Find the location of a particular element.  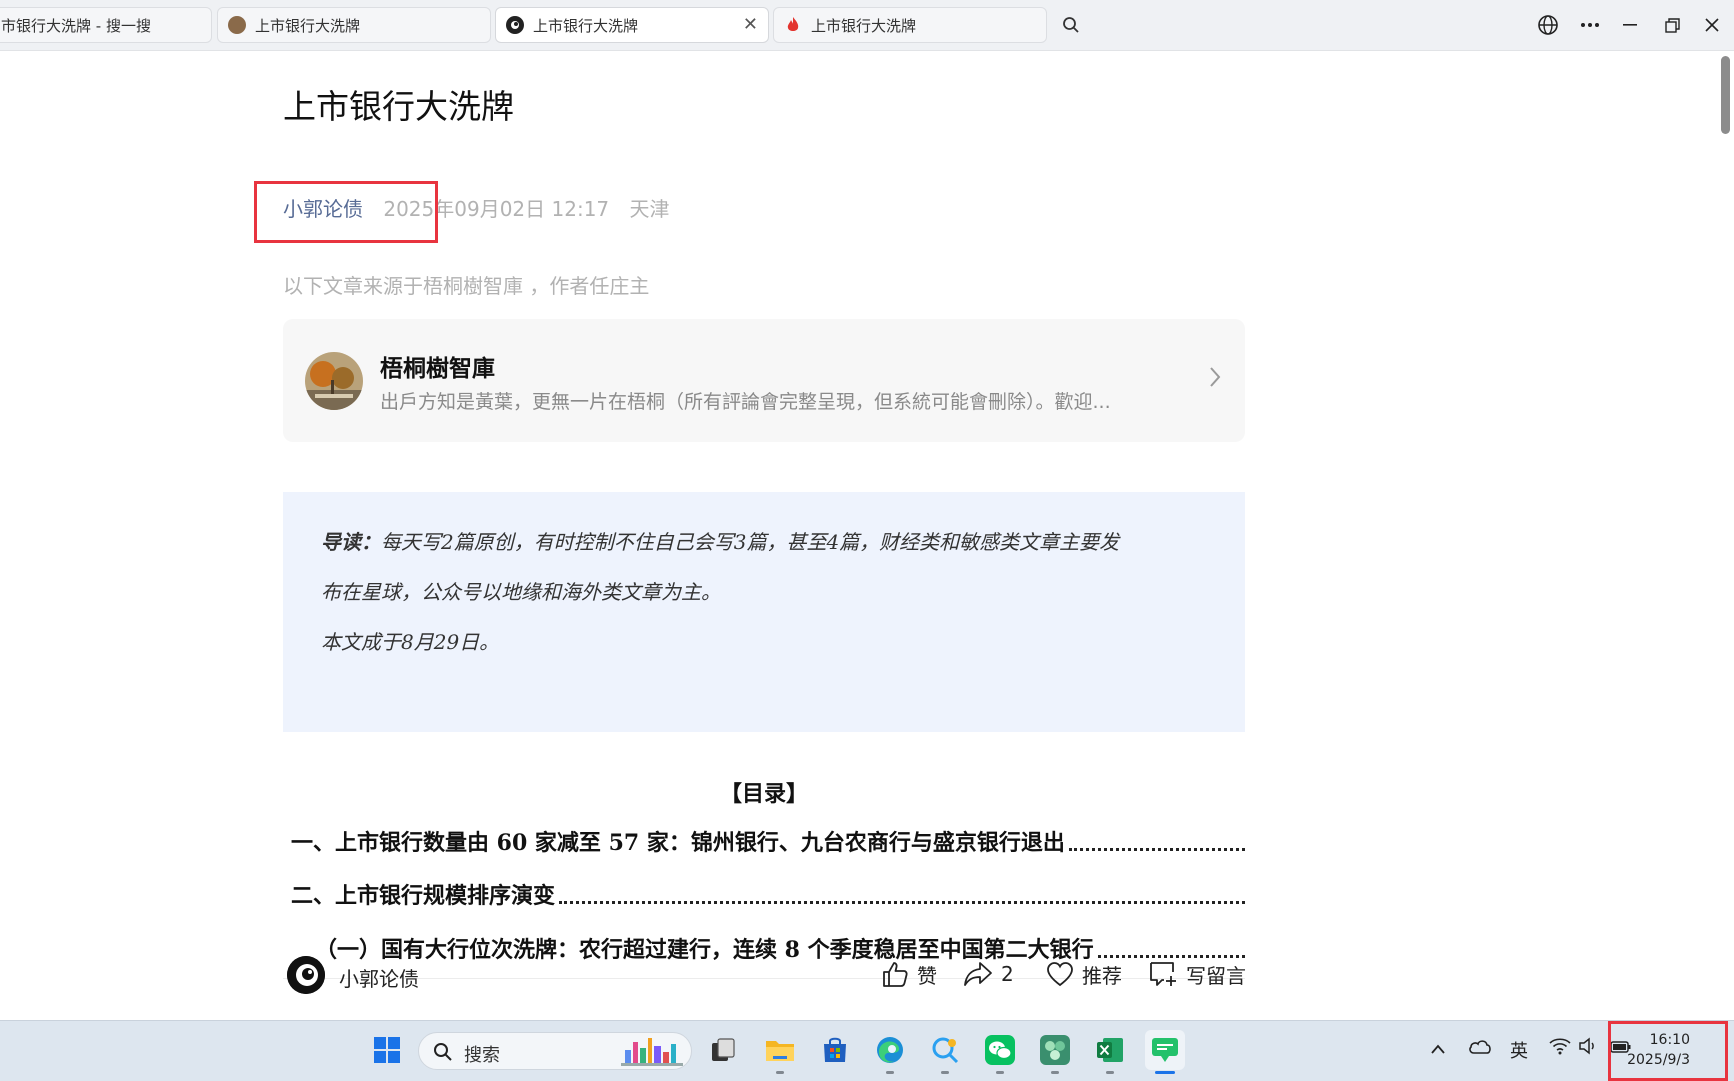

windows-logo-icon is located at coordinates (387, 1050).